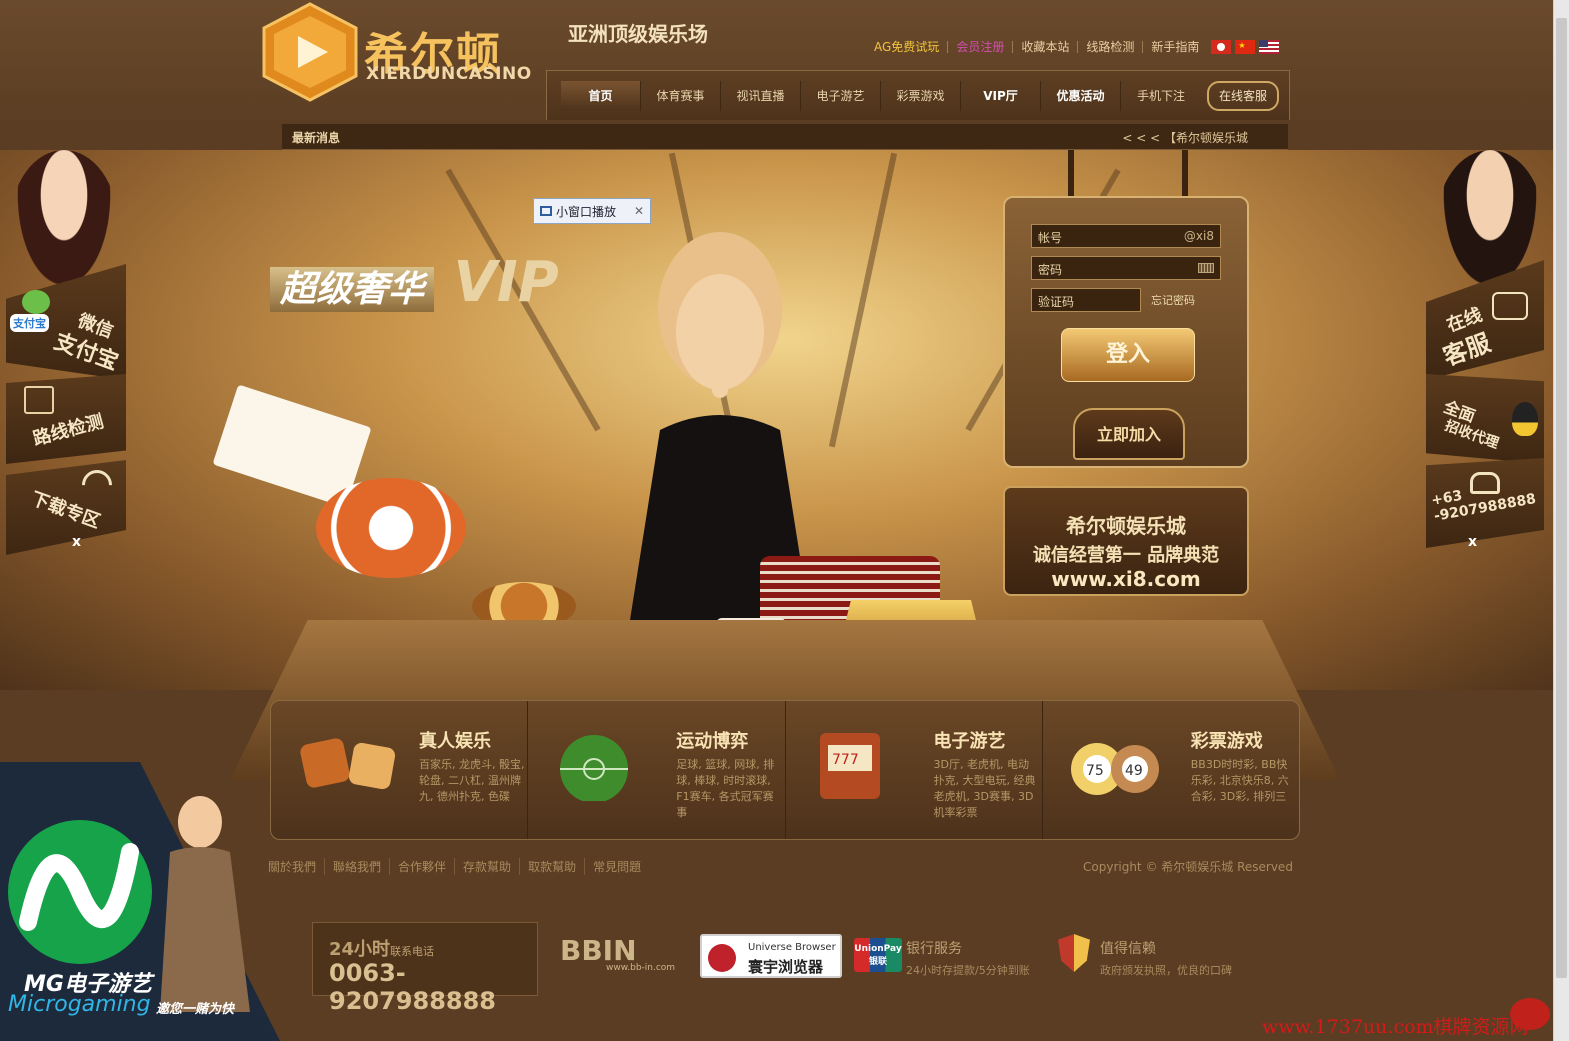 This screenshot has height=1041, width=1569. Describe the element at coordinates (1269, 47) in the screenshot. I see `us-flag-icon` at that location.